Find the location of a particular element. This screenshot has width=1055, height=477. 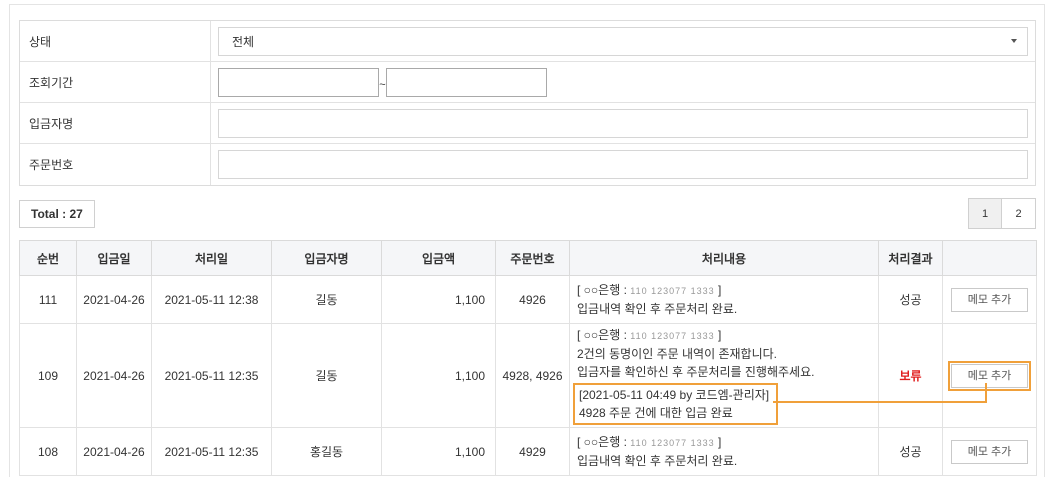

col-header-result: 처리결과 is located at coordinates (910, 258).